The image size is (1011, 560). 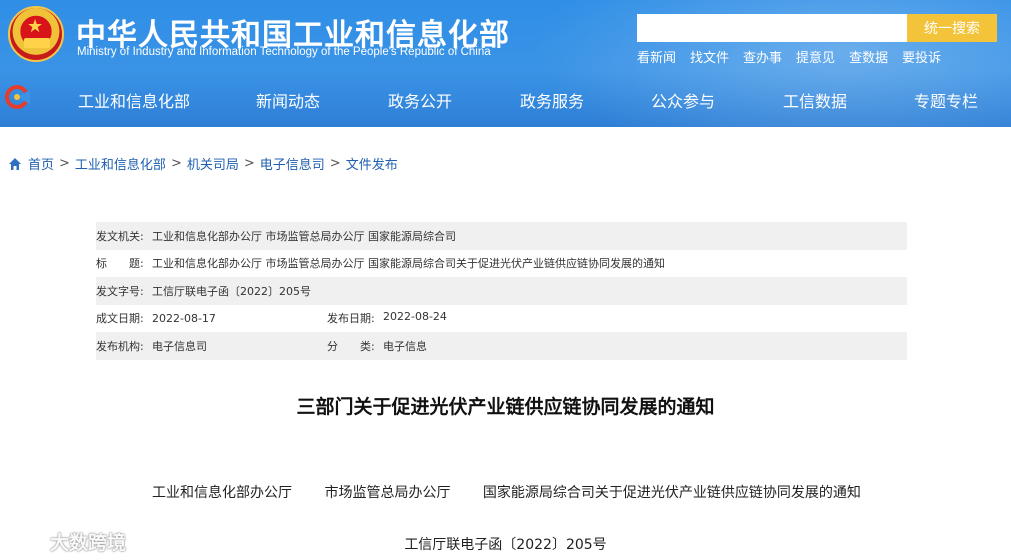 What do you see at coordinates (351, 319) in the screenshot?
I see `meta-label: 发布日期:` at bounding box center [351, 319].